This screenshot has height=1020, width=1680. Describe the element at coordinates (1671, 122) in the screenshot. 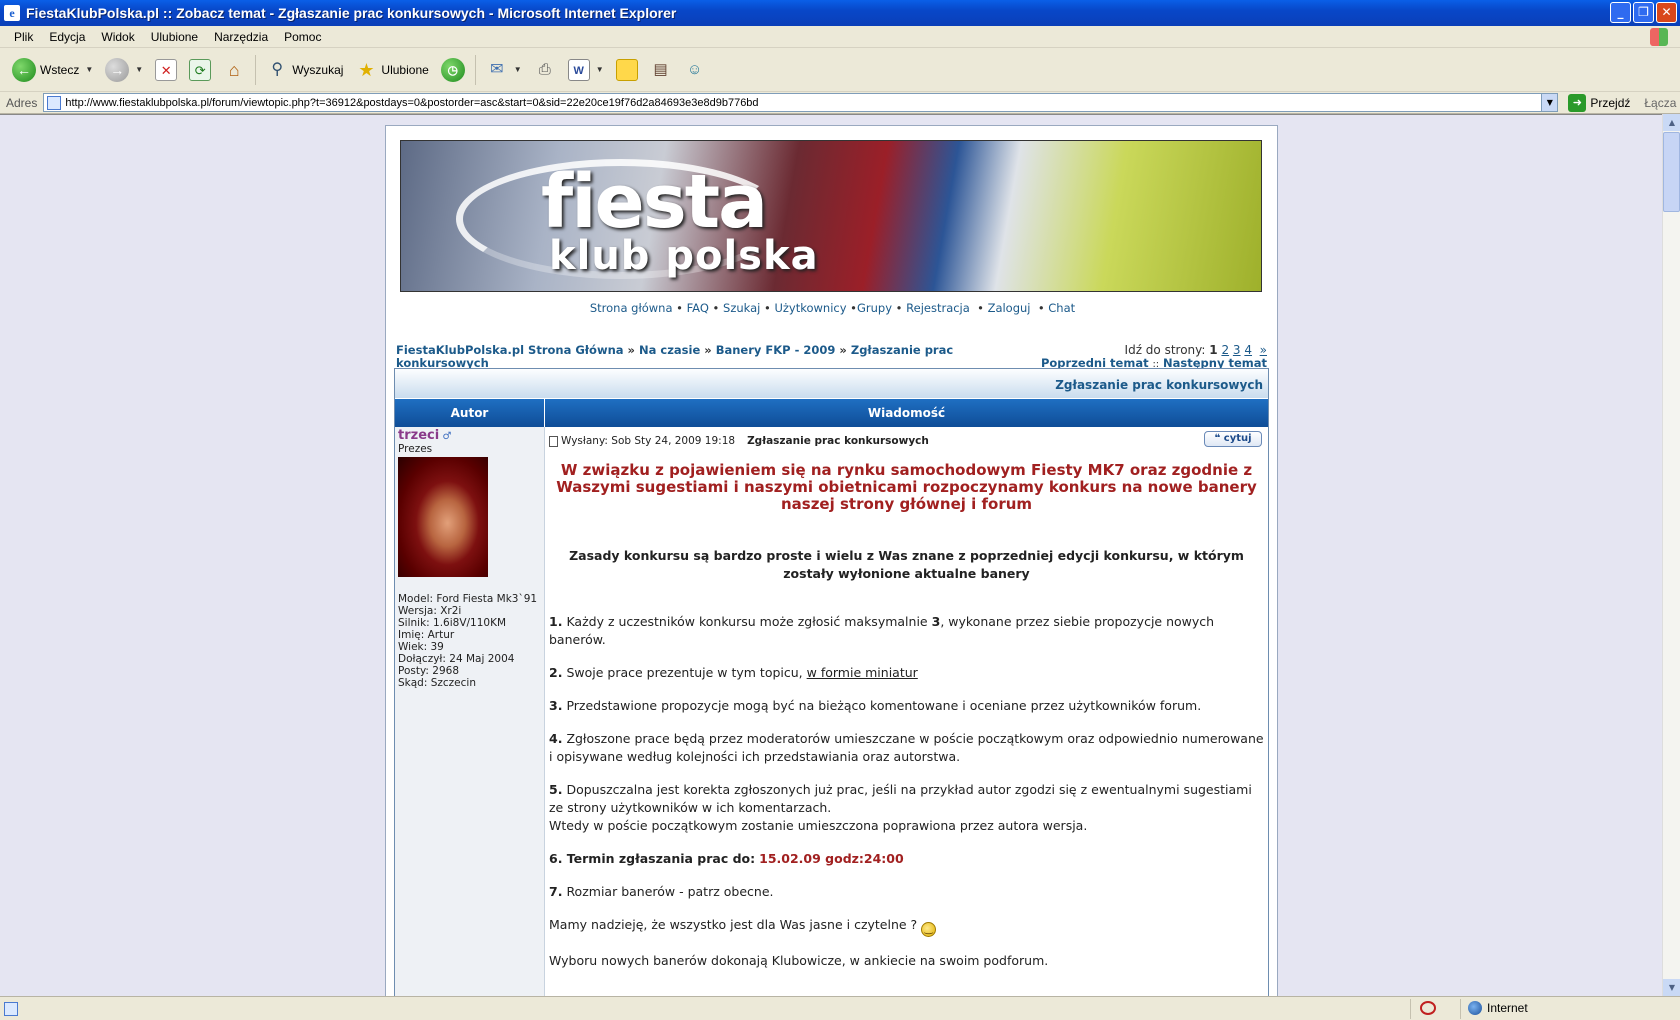

I see `scroll-up-icon: ▲` at that location.